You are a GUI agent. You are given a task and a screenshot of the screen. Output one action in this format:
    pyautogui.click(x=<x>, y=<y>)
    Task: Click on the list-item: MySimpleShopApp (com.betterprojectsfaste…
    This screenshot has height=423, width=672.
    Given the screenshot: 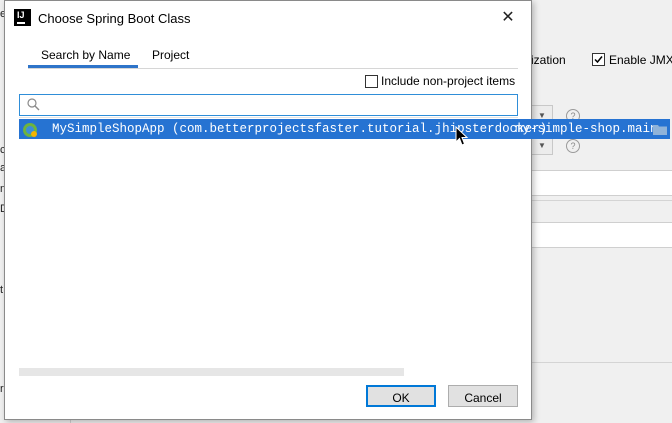 What is the action you would take?
    pyautogui.click(x=344, y=129)
    